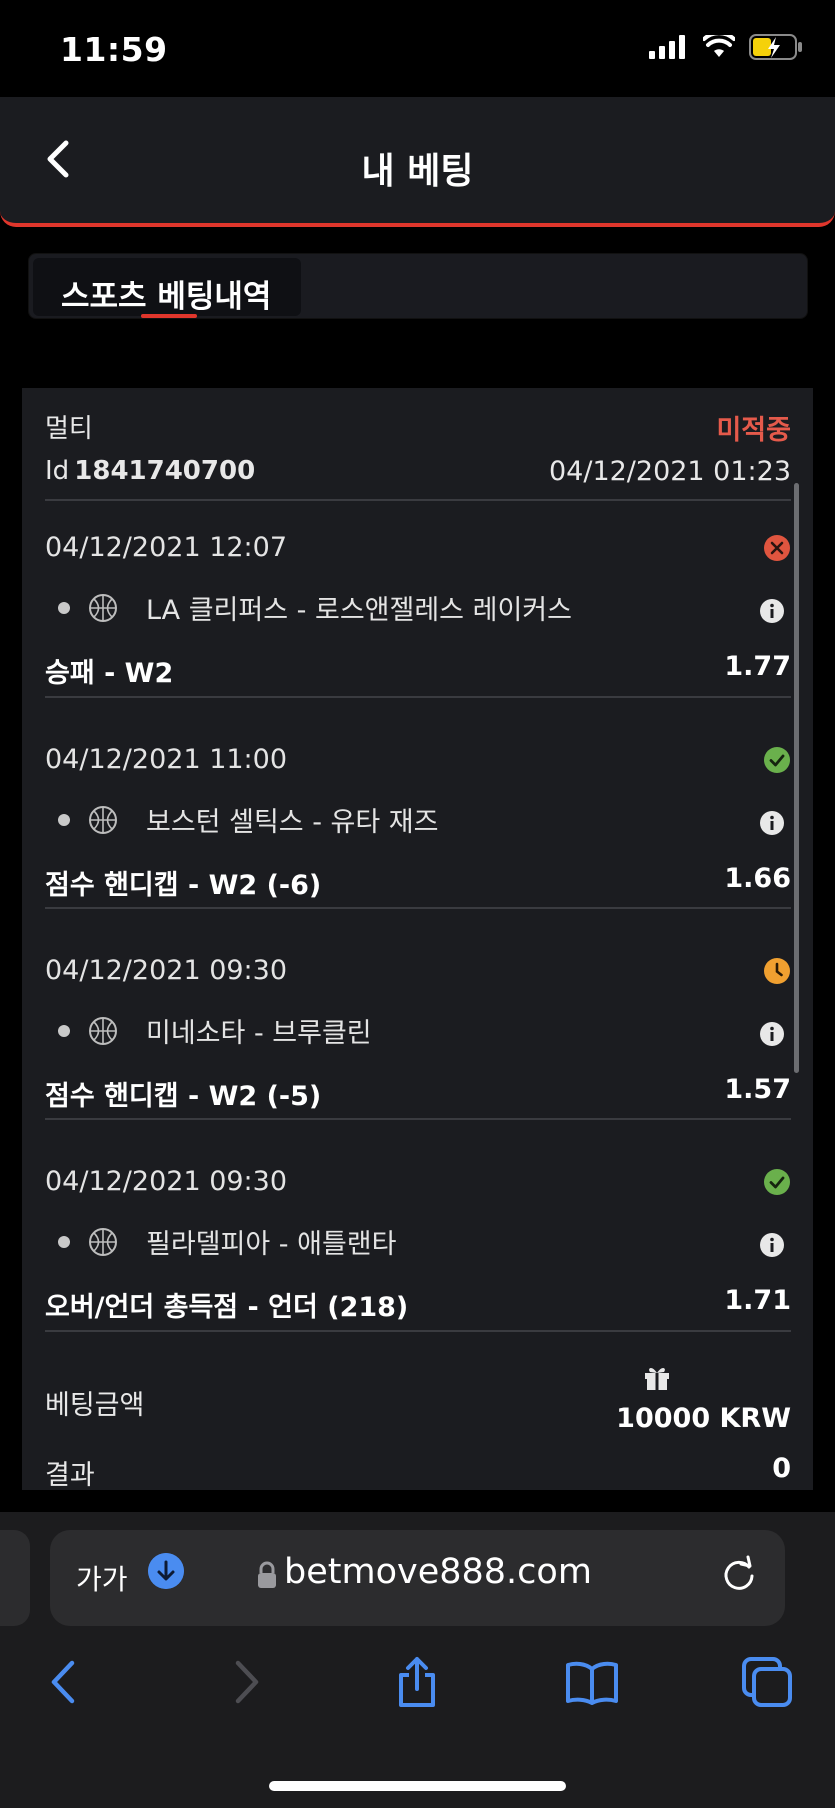 The height and width of the screenshot is (1808, 835). What do you see at coordinates (166, 297) in the screenshot?
I see `tab-label: 스포츠 베팅내역` at bounding box center [166, 297].